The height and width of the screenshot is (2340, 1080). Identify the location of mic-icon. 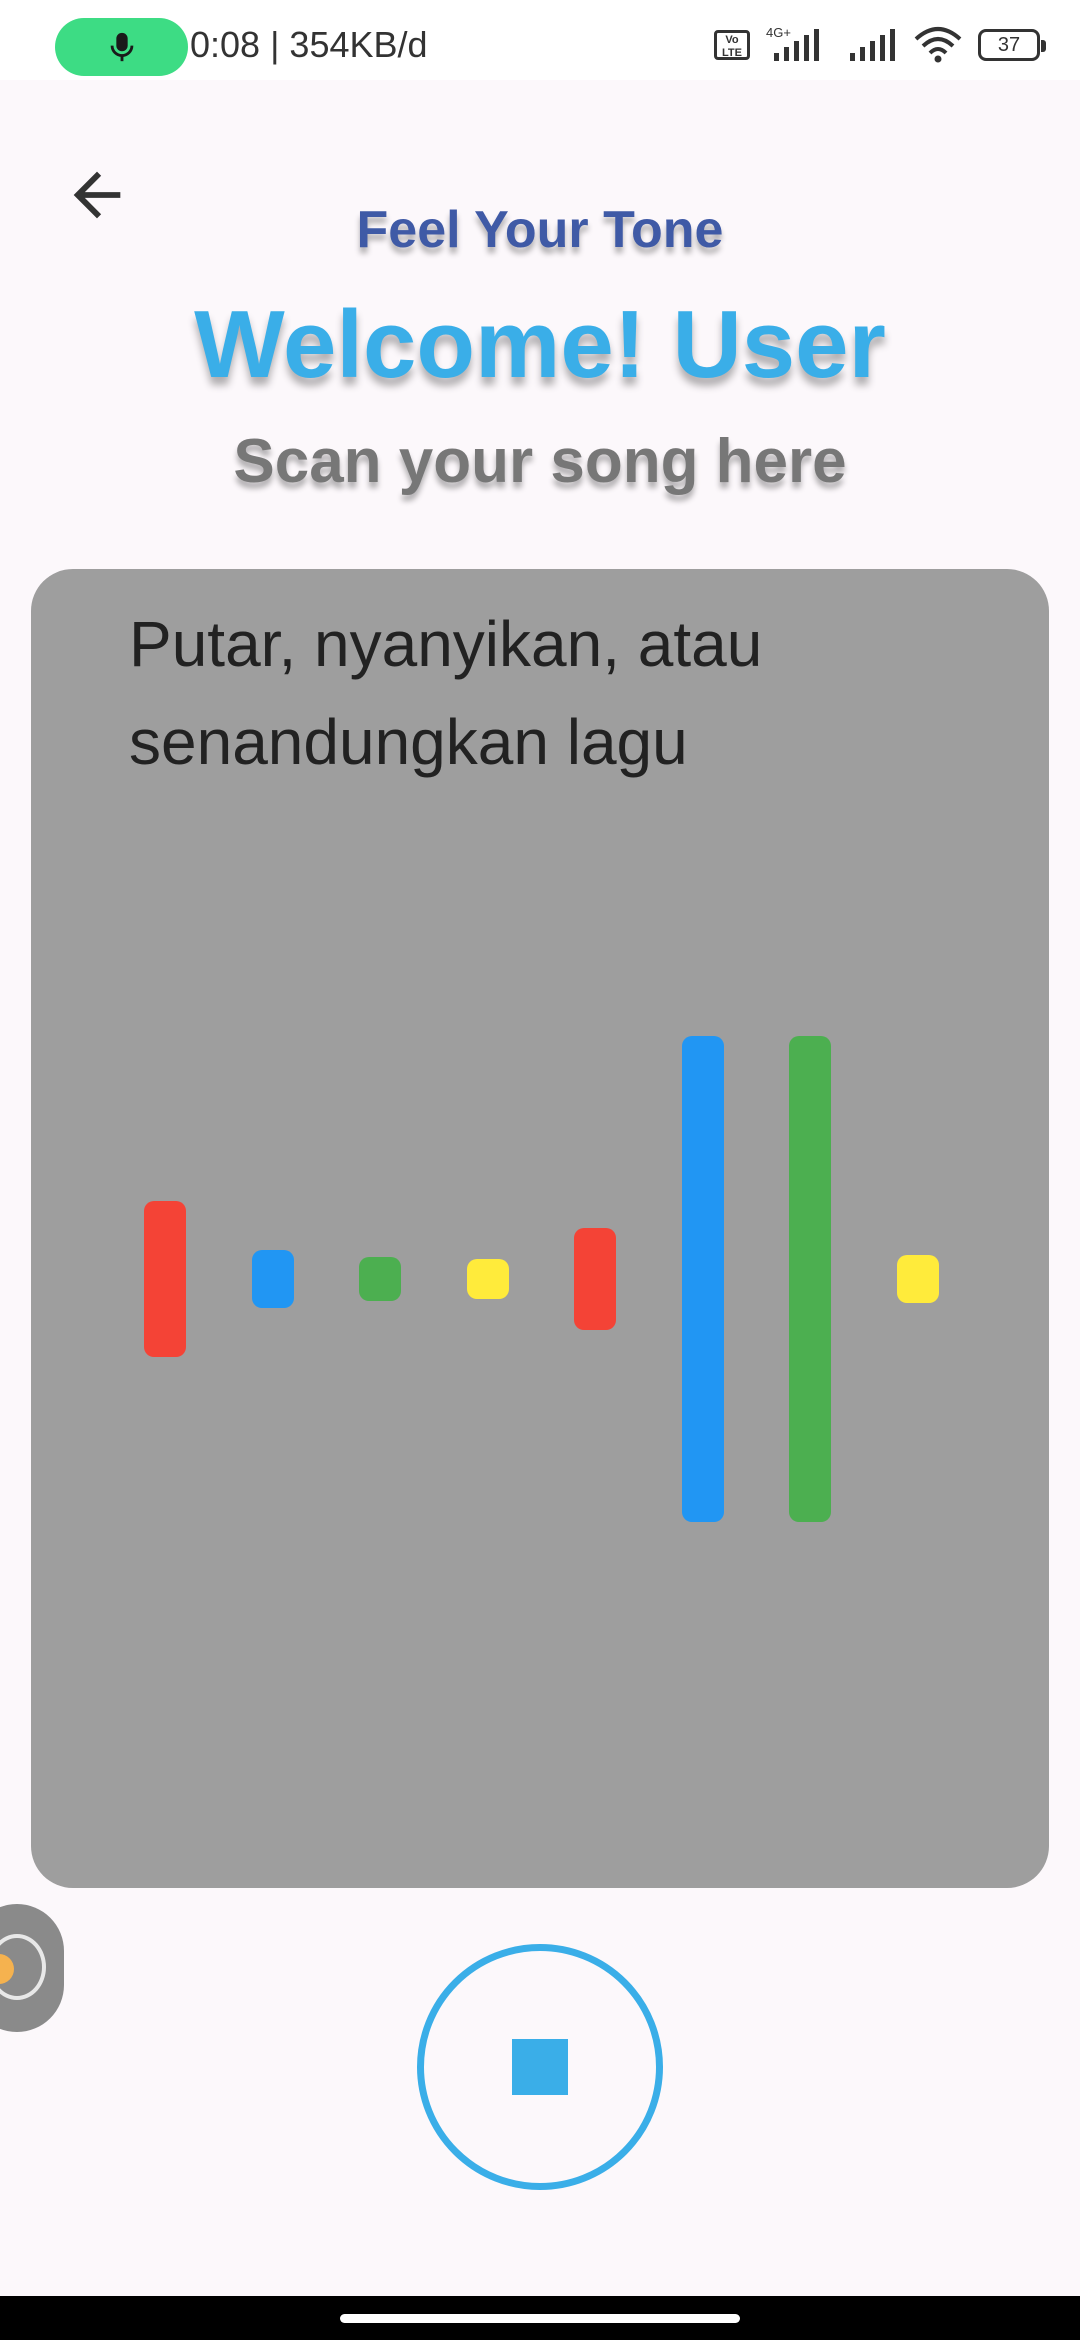
(122, 47).